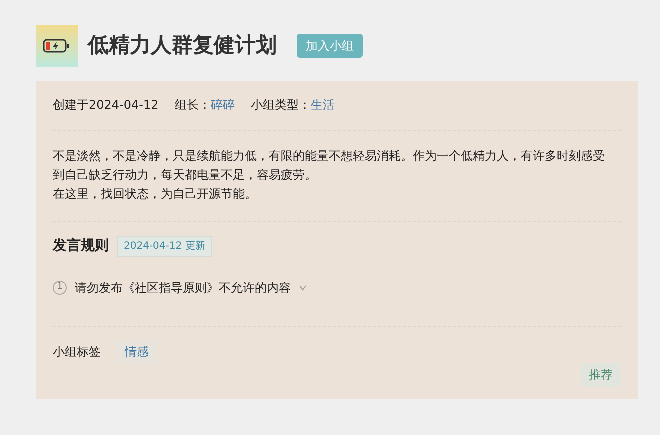  Describe the element at coordinates (192, 105) in the screenshot. I see `leader-label: 组长：` at that location.